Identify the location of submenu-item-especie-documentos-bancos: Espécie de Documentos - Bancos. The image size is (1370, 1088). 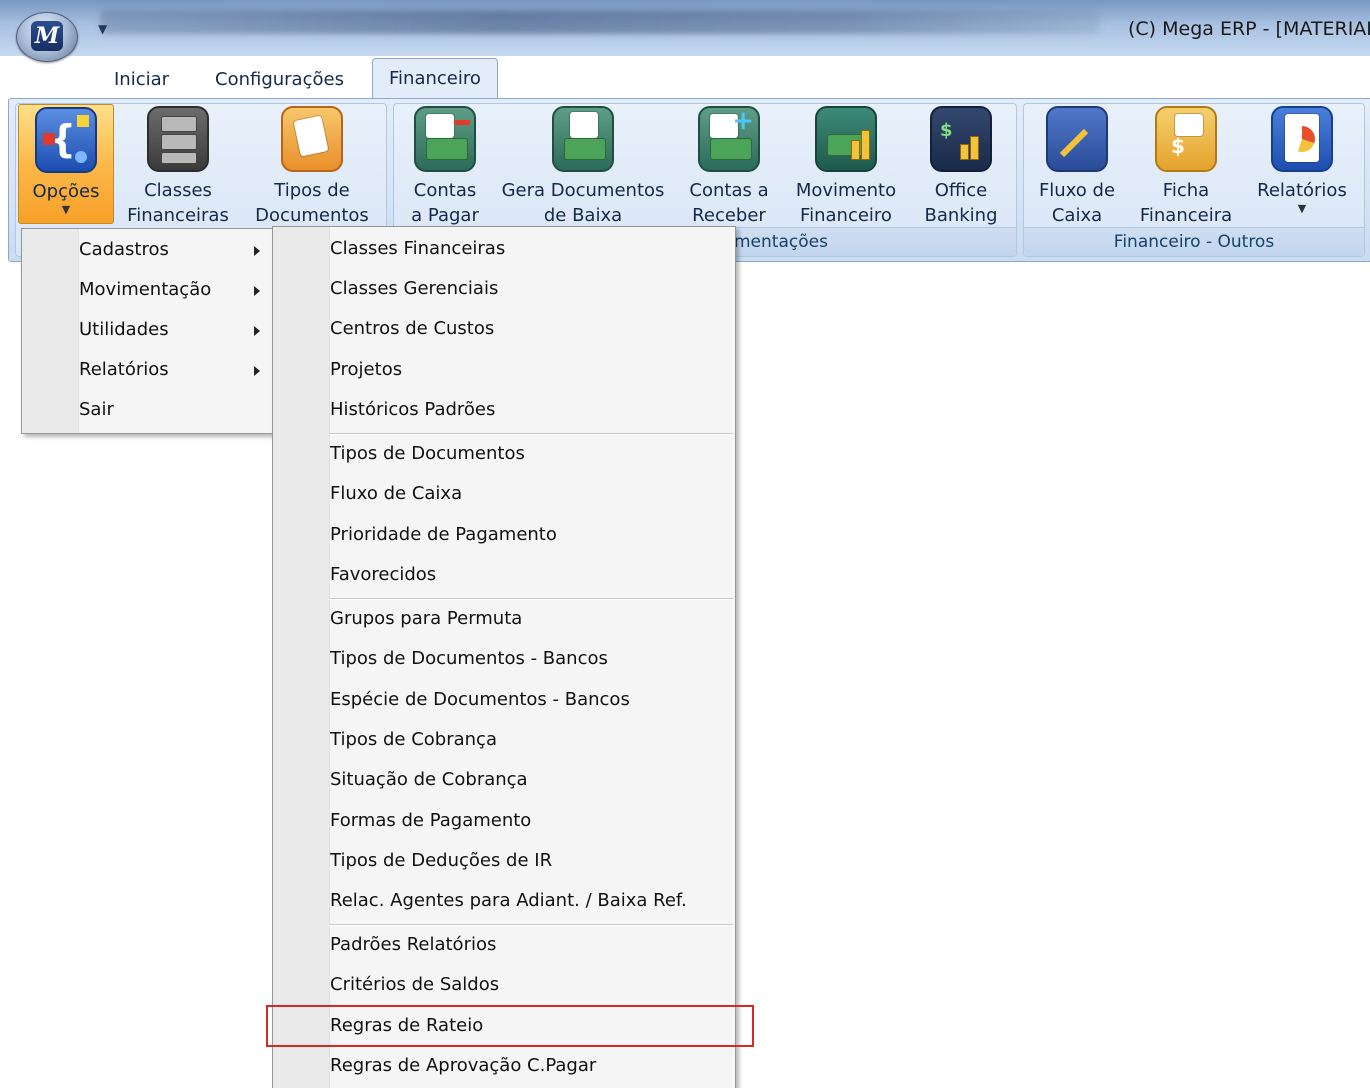
(504, 701).